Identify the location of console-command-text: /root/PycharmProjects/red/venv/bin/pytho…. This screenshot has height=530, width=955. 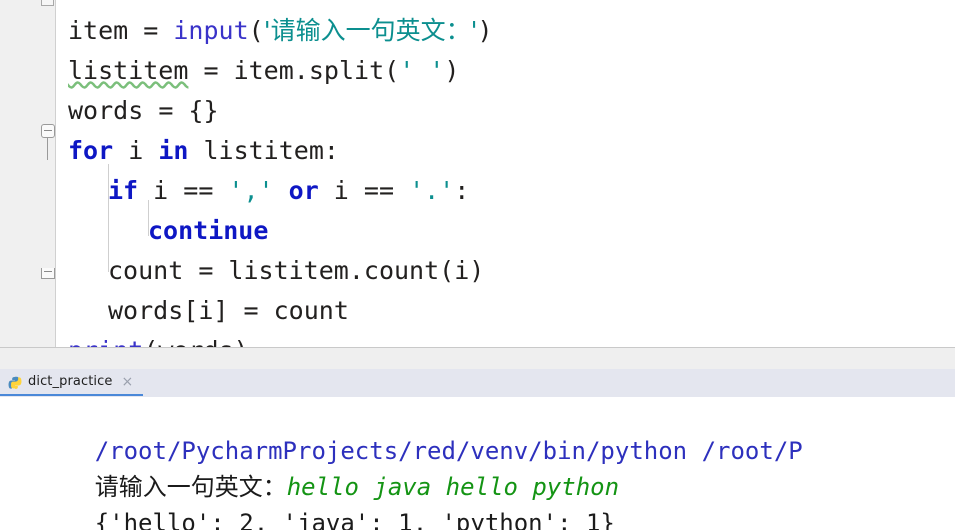
(448, 451).